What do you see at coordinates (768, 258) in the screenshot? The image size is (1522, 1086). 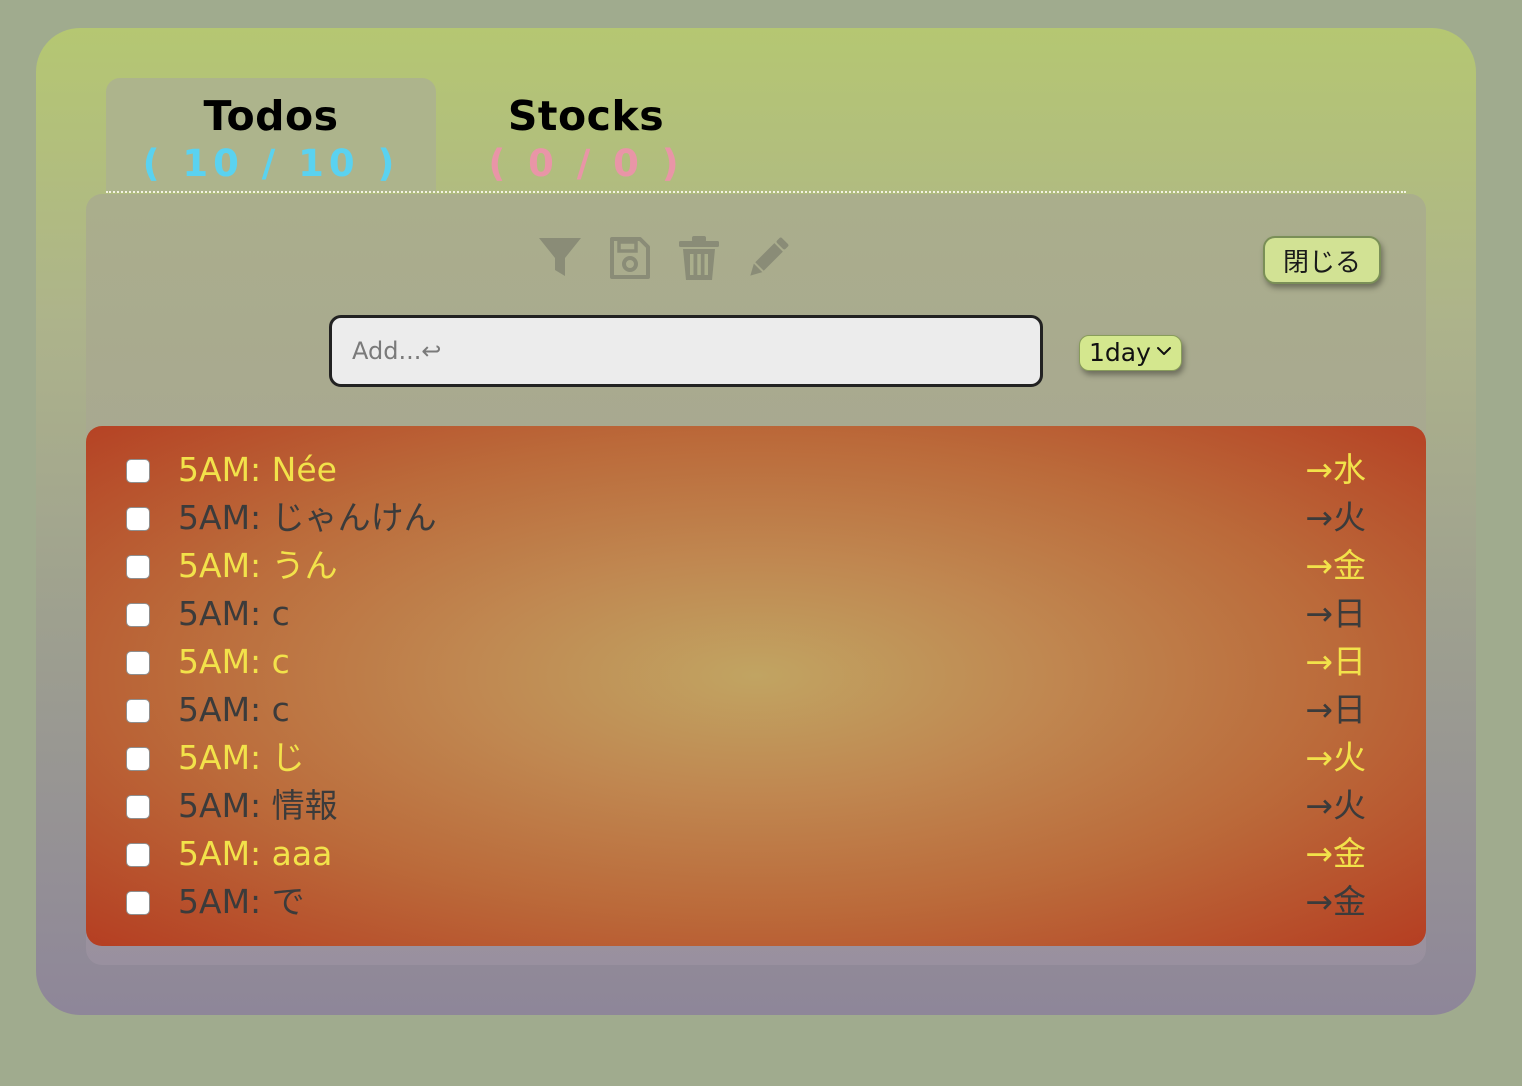 I see `pencil-icon` at bounding box center [768, 258].